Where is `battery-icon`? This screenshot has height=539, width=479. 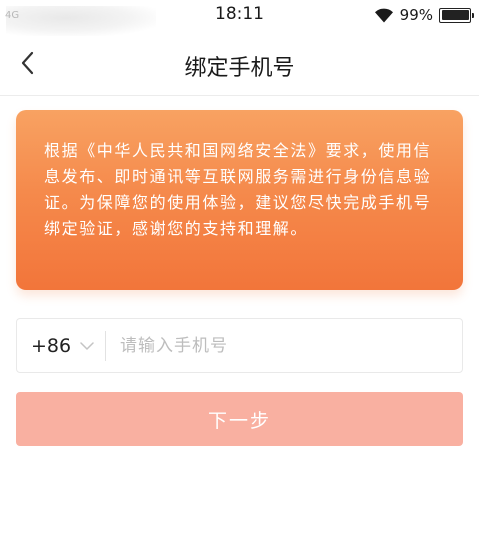
battery-icon is located at coordinates (456, 15).